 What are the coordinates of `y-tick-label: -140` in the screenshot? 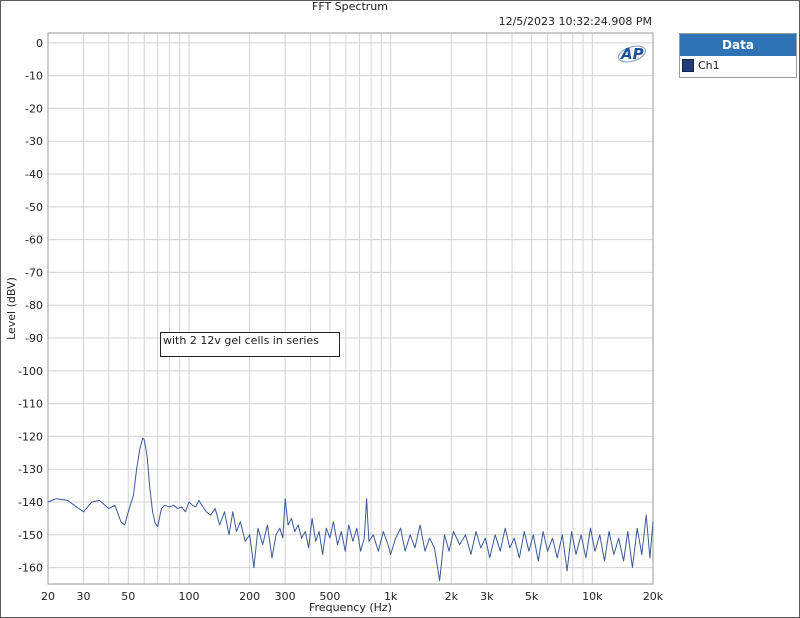 It's located at (30, 502).